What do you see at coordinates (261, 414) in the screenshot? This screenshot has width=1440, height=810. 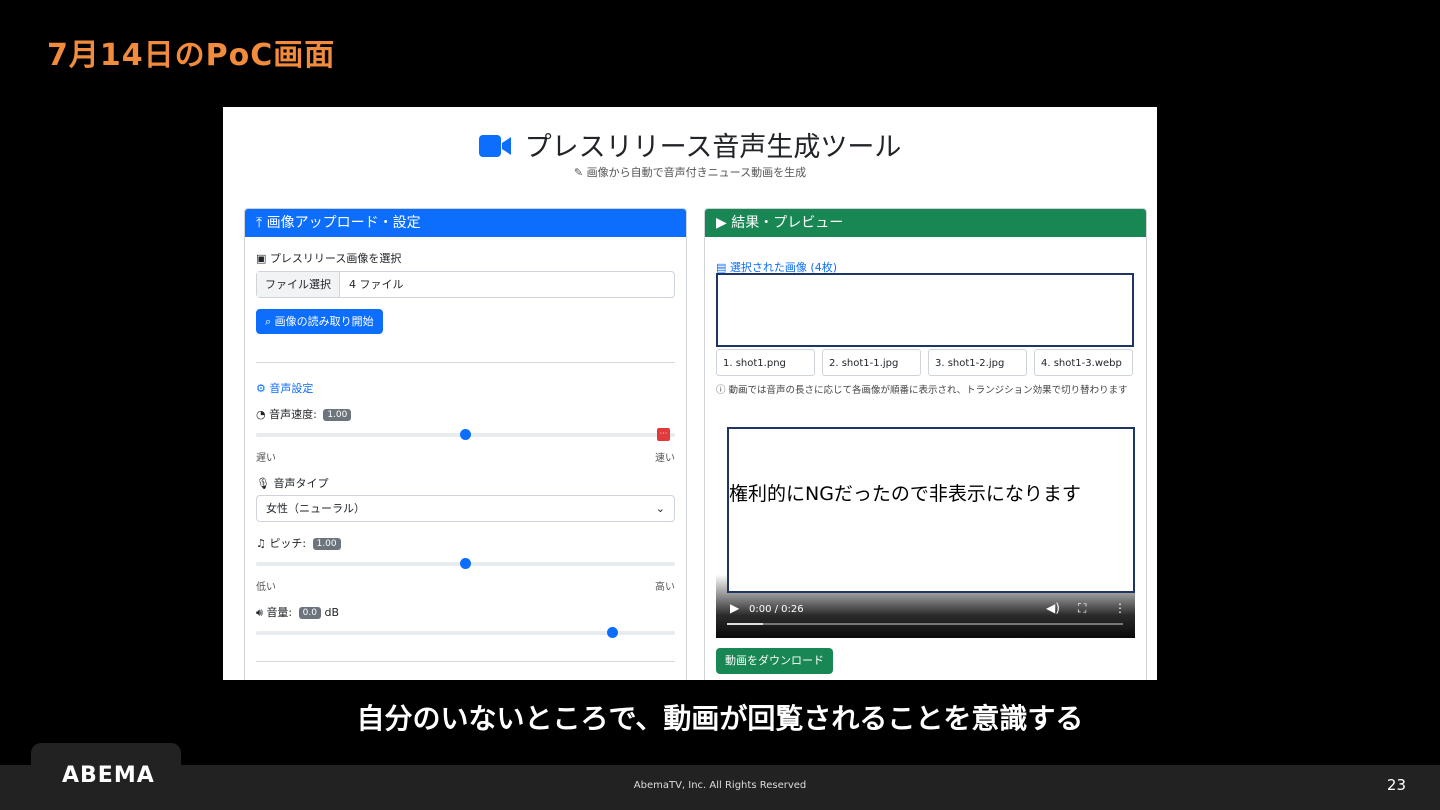 I see `speedometer-icon: ◔` at bounding box center [261, 414].